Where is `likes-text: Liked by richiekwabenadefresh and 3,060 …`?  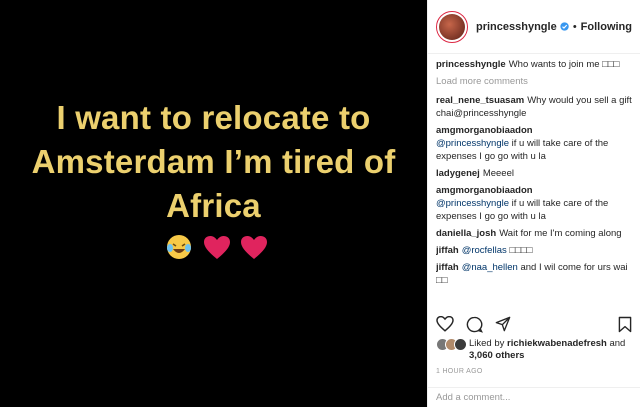
likes-text: Liked by richiekwabenadefresh and 3,060 … is located at coordinates (550, 350).